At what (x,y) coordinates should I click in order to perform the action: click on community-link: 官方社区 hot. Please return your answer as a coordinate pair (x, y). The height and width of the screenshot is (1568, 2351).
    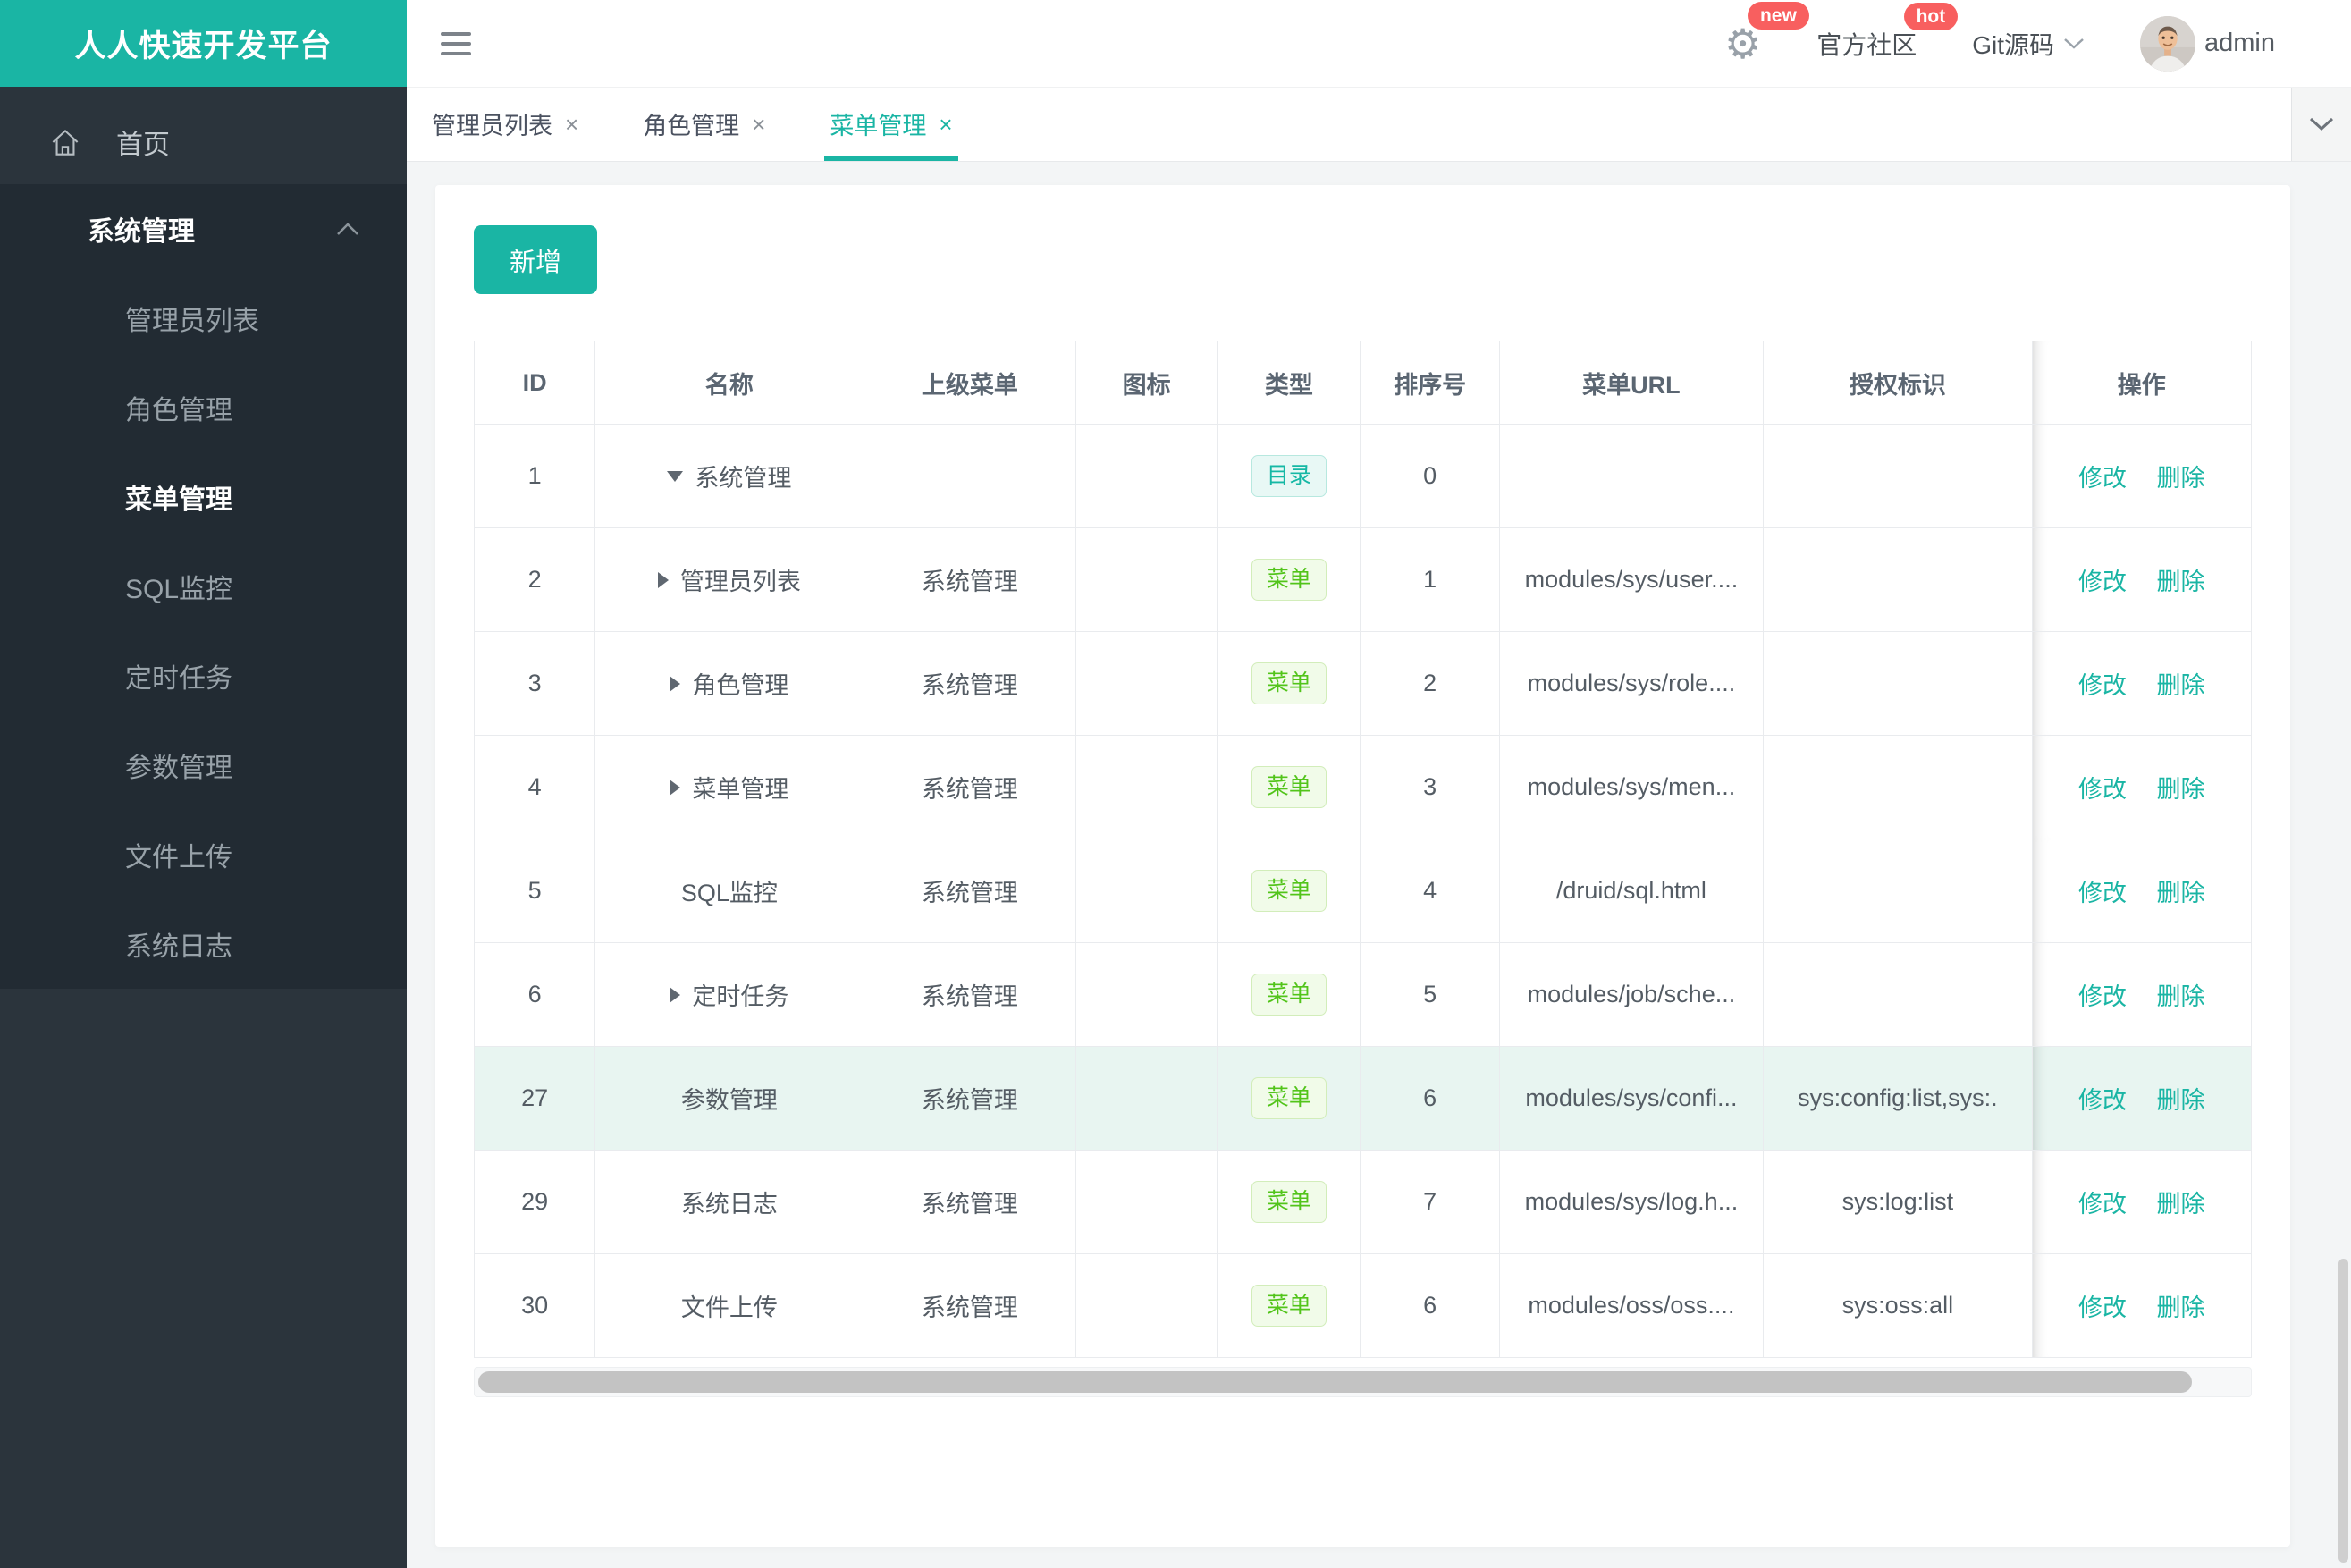
    Looking at the image, I should click on (1887, 32).